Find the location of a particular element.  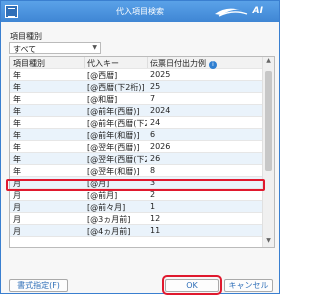

scroll-thumb is located at coordinates (268, 121).